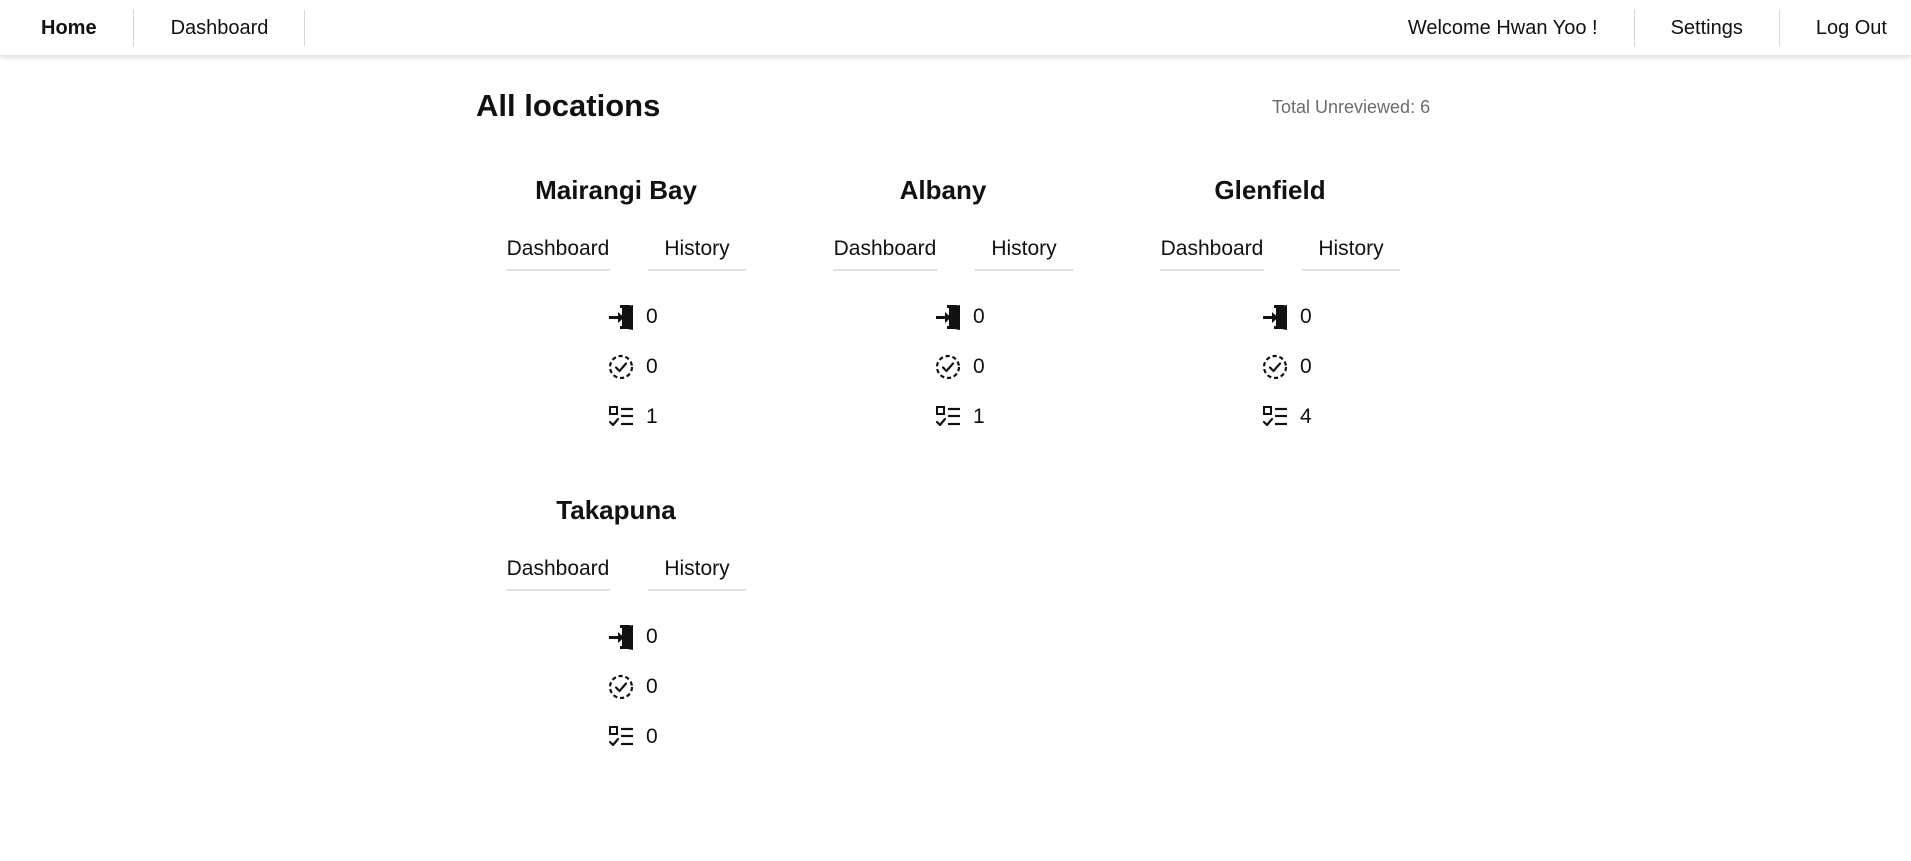  Describe the element at coordinates (1502, 27) in the screenshot. I see `welcome-message: Welcome Hwan Yoo !` at that location.